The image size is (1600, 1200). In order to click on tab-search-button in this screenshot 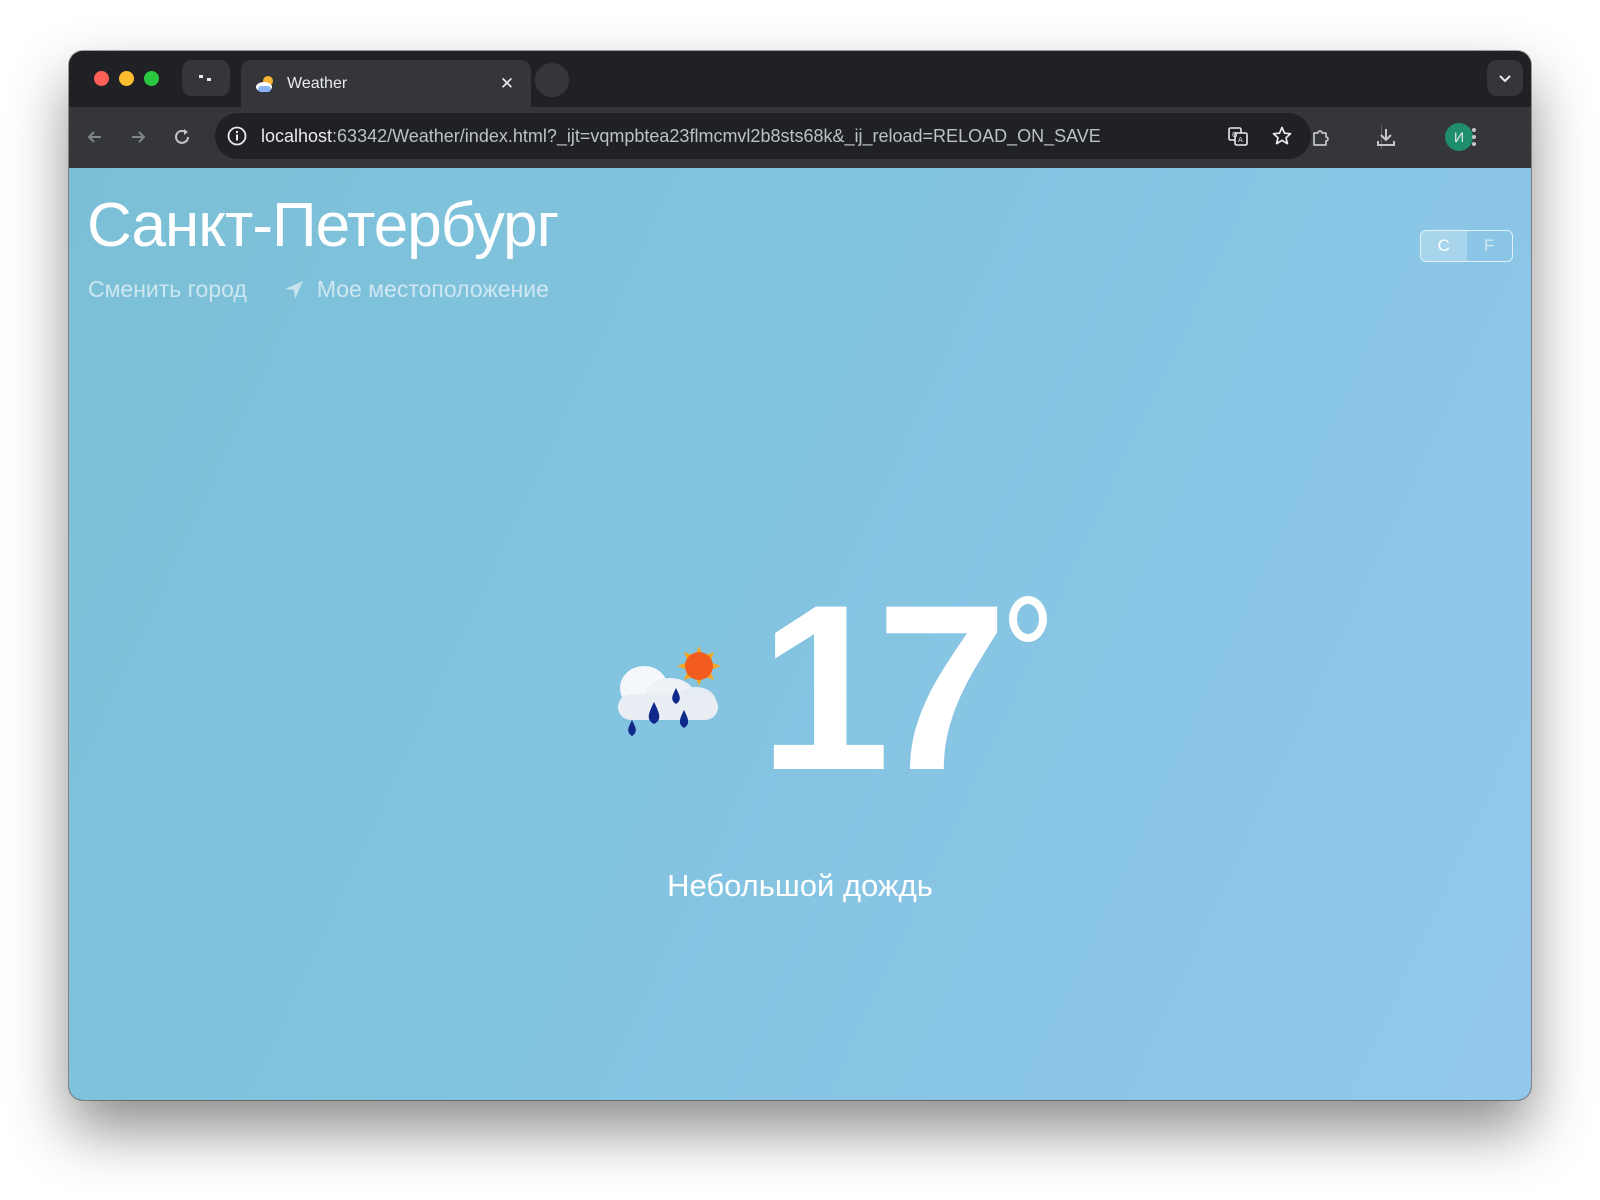, I will do `click(206, 78)`.